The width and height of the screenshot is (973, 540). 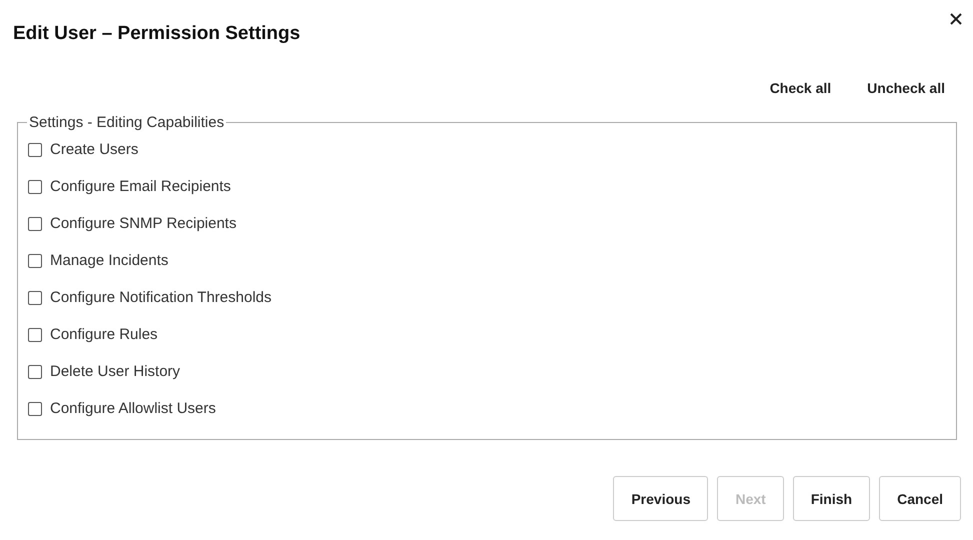 I want to click on wizard-button: Cancel, so click(x=920, y=498).